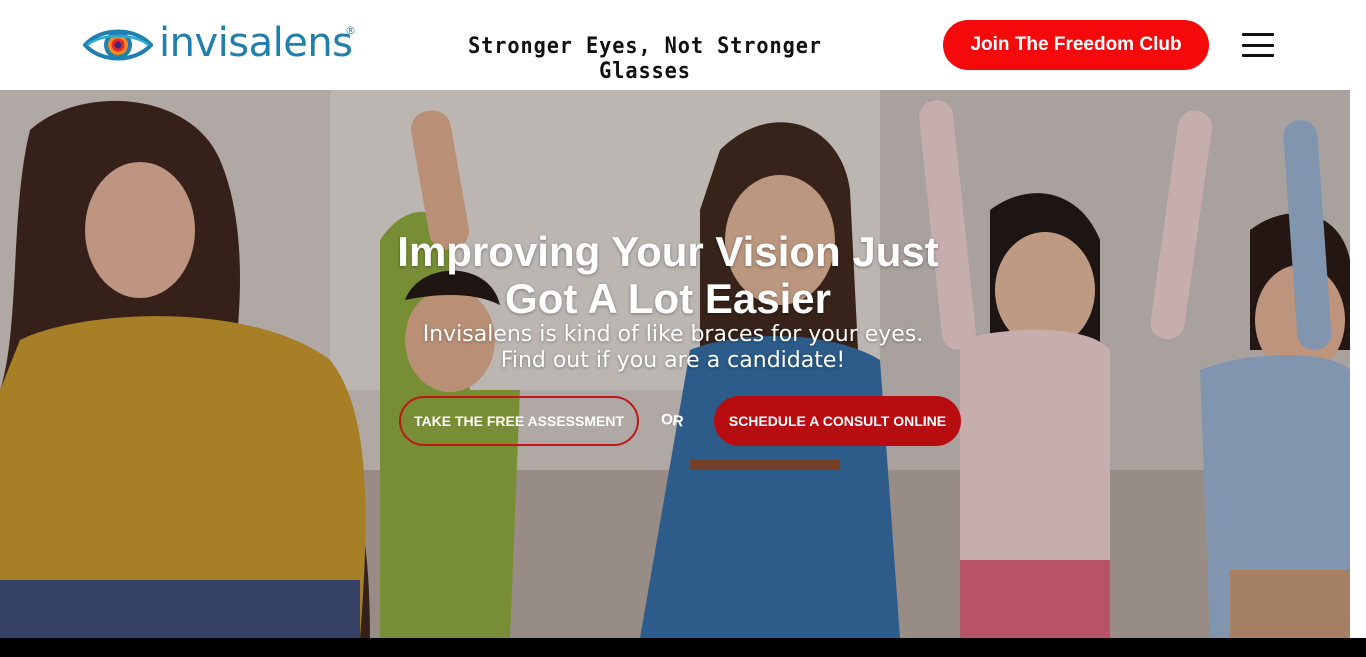  Describe the element at coordinates (519, 421) in the screenshot. I see `take-free-assessment-button: TAKE THE FREE ASSESSMENT` at that location.